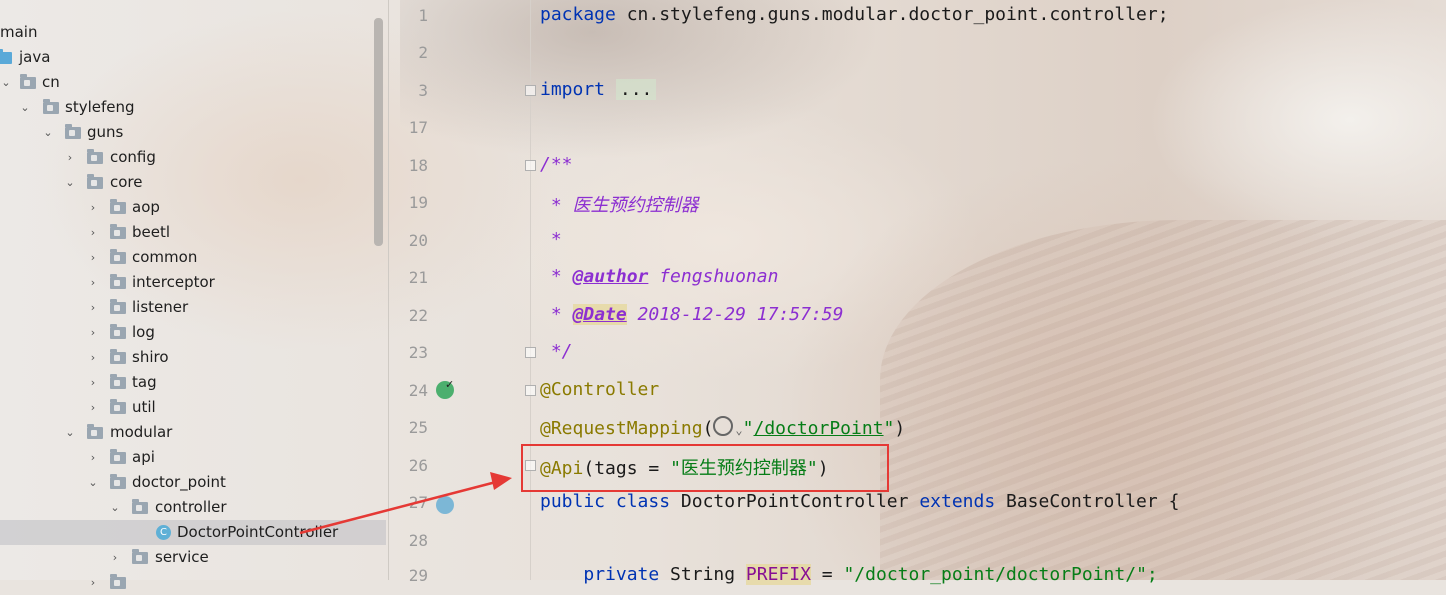 Image resolution: width=1446 pixels, height=595 pixels. Describe the element at coordinates (193, 582) in the screenshot. I see `tree-item-partial: ›` at that location.